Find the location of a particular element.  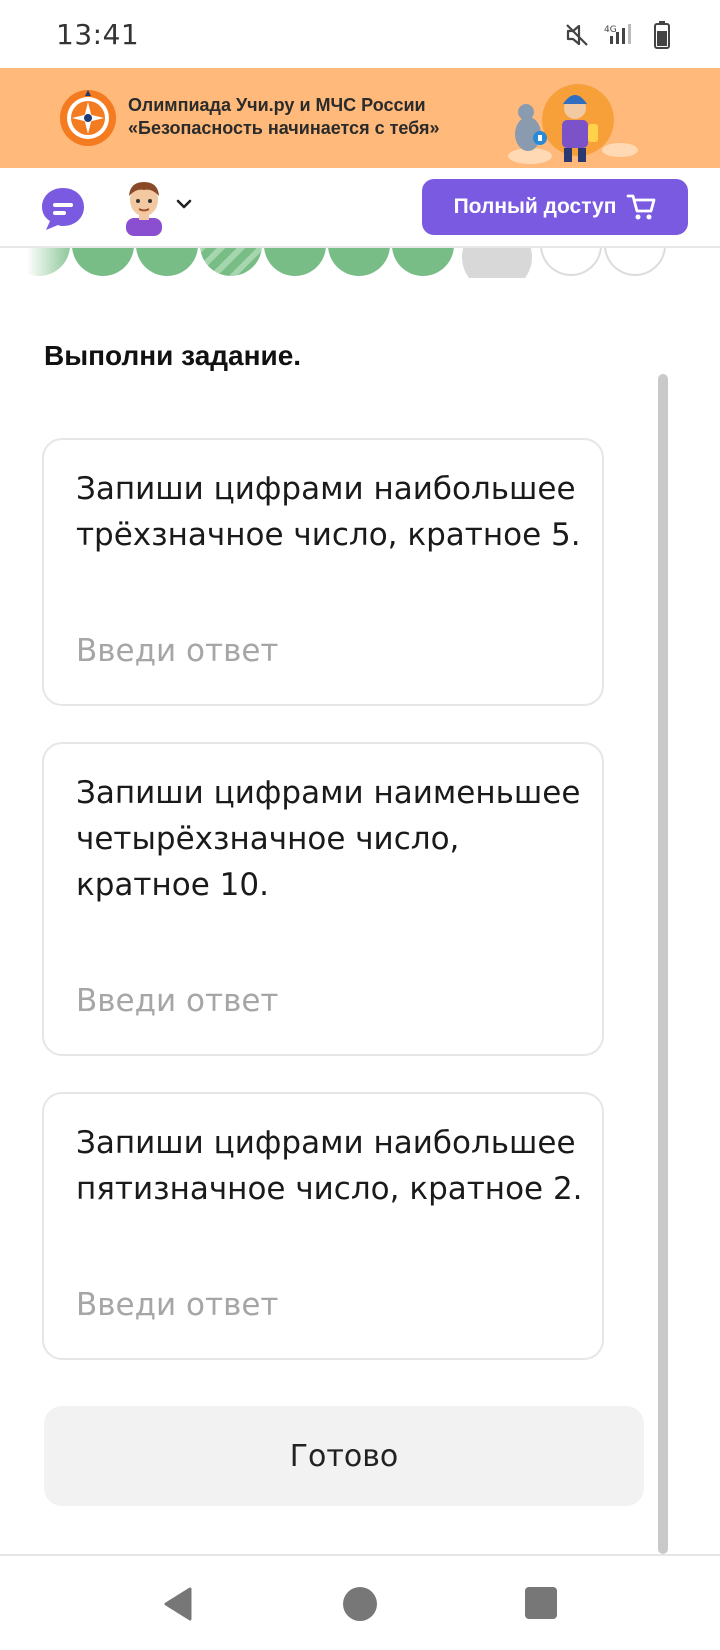

done-button: Готово is located at coordinates (344, 1456).